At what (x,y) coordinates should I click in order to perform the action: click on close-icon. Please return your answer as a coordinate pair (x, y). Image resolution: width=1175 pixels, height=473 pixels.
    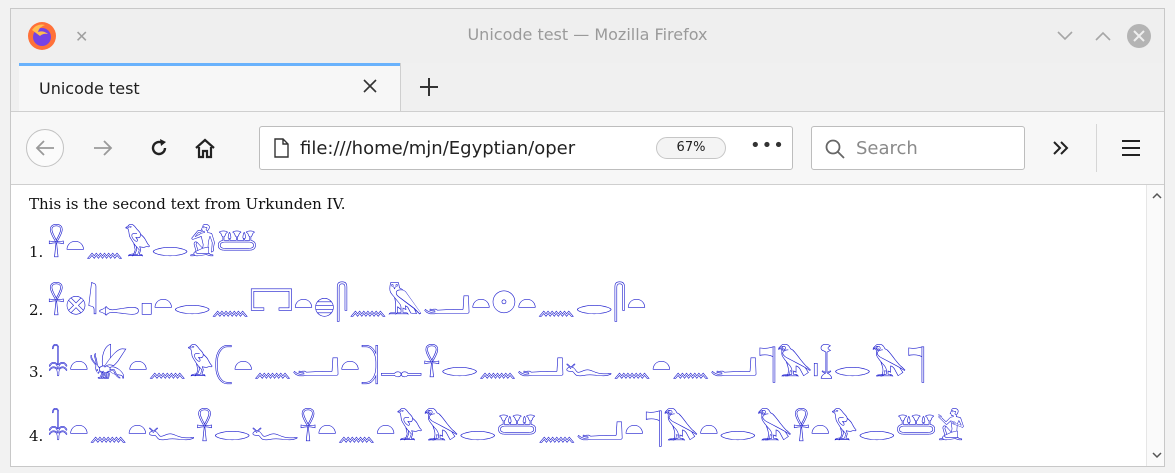
    Looking at the image, I should click on (1139, 36).